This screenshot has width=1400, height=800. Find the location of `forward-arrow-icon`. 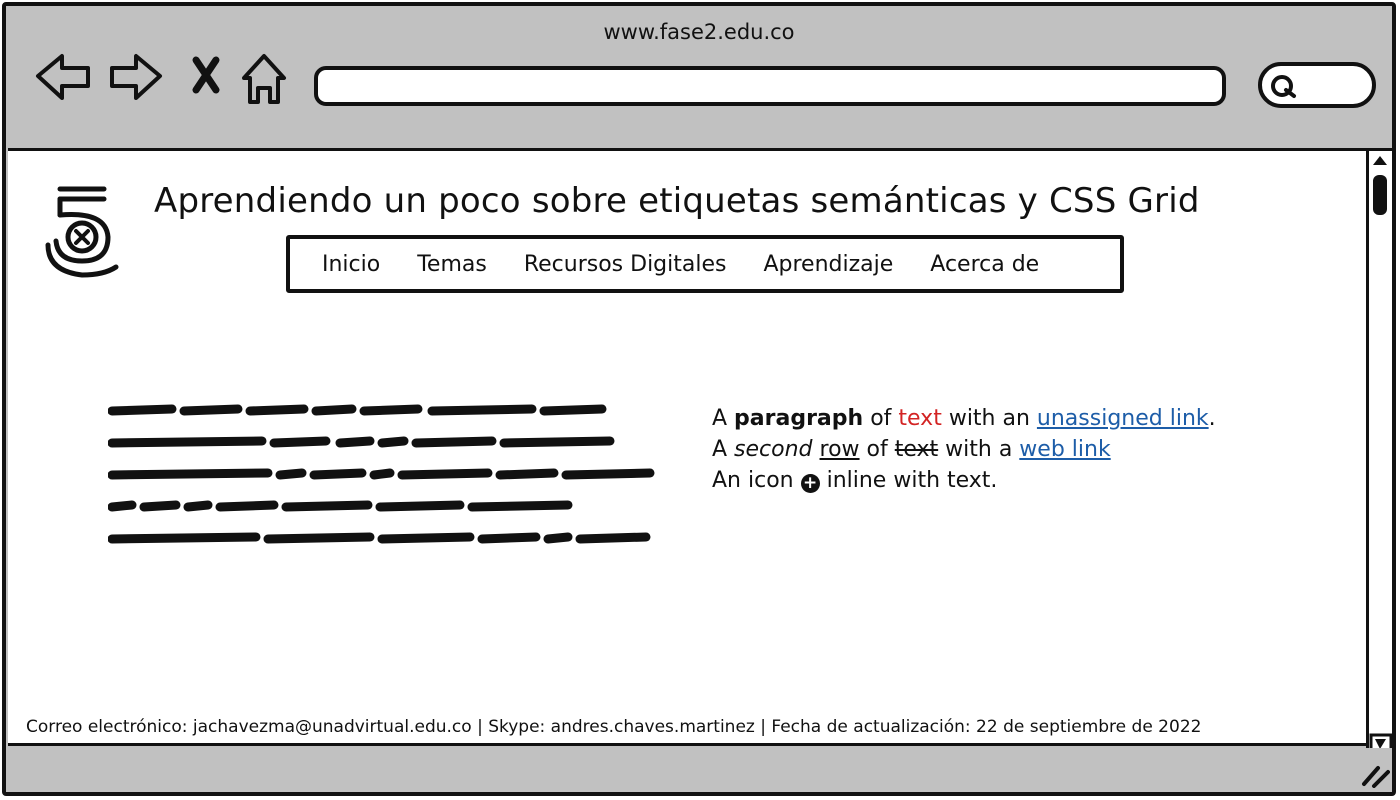

forward-arrow-icon is located at coordinates (136, 77).